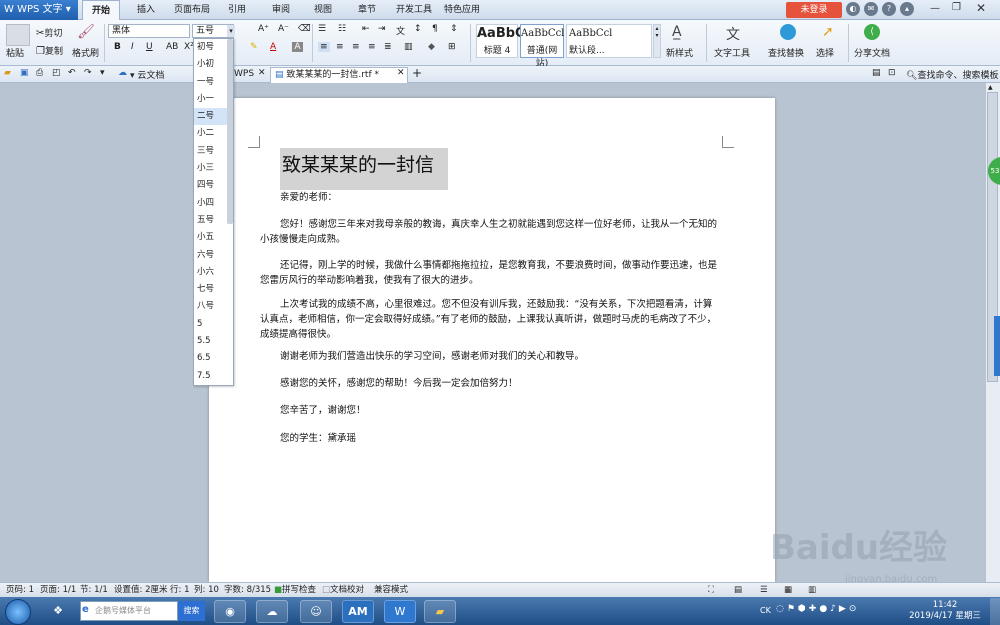  What do you see at coordinates (295, 590) in the screenshot?
I see `spell-check-toggle: ■拼写检查` at bounding box center [295, 590].